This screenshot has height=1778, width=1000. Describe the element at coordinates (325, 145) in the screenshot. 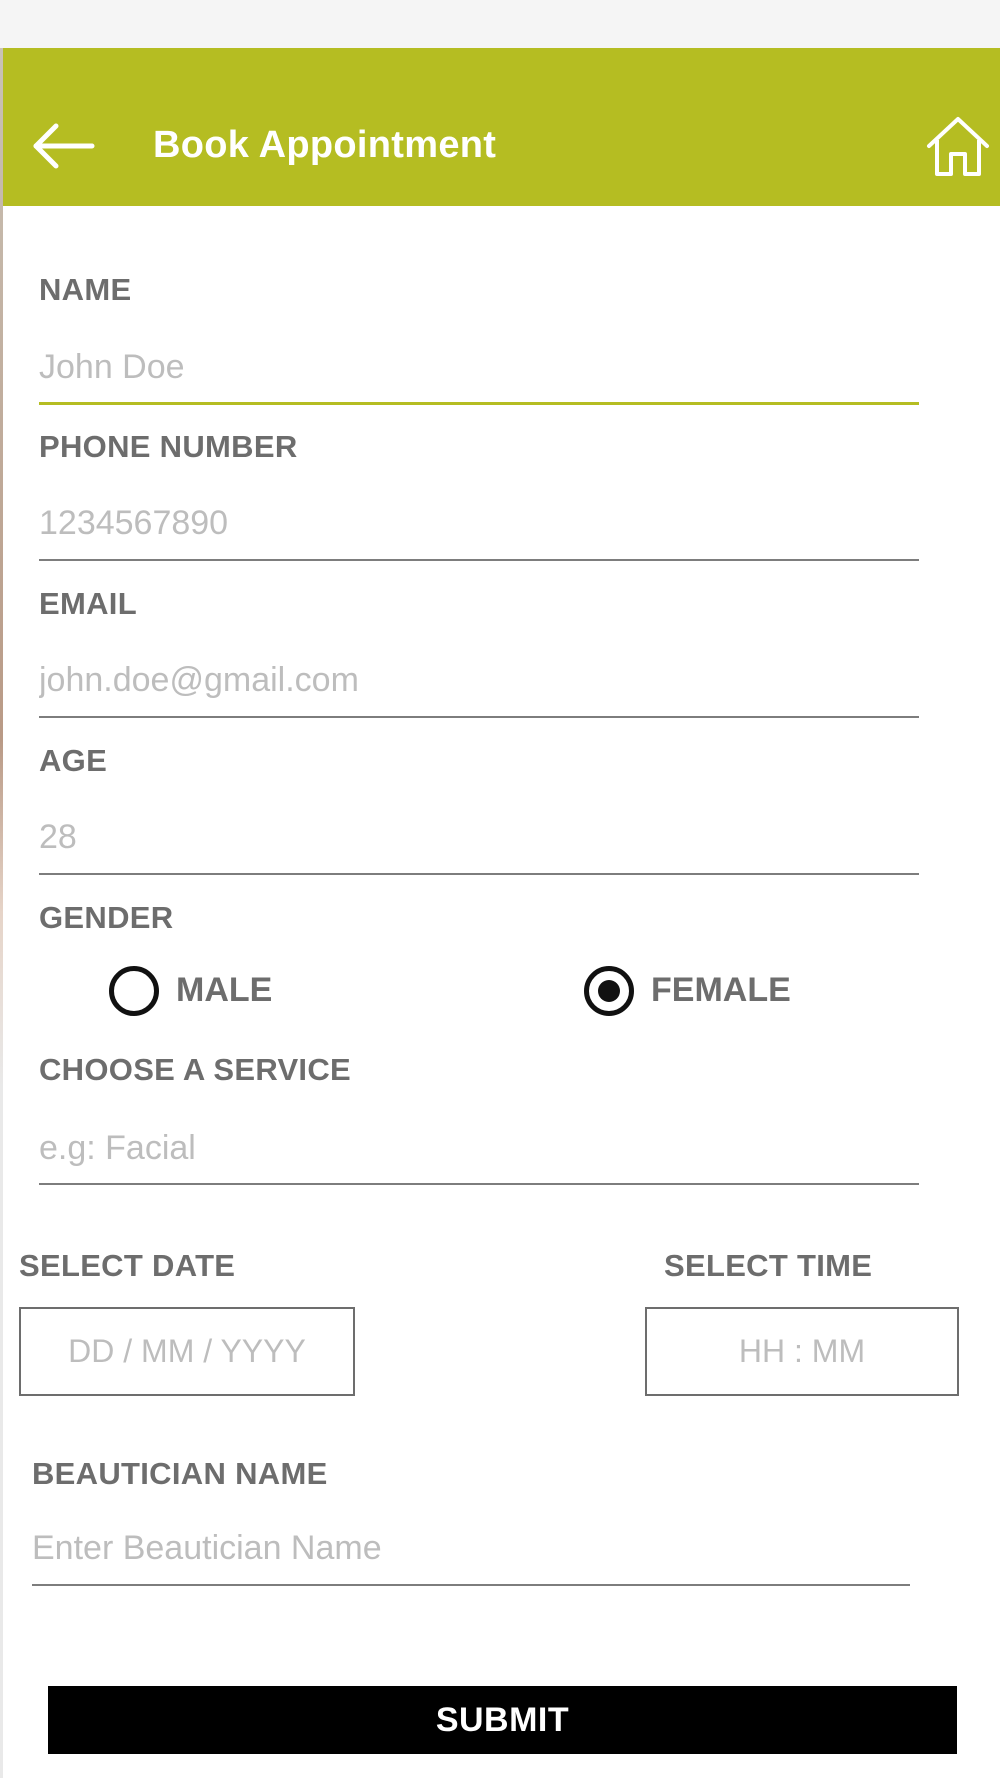

I see `page-title: Book Appointment` at that location.